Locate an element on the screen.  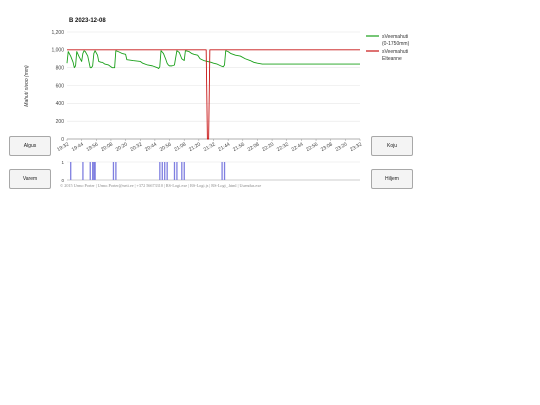
y-tick-label: 200 is located at coordinates (60, 122).